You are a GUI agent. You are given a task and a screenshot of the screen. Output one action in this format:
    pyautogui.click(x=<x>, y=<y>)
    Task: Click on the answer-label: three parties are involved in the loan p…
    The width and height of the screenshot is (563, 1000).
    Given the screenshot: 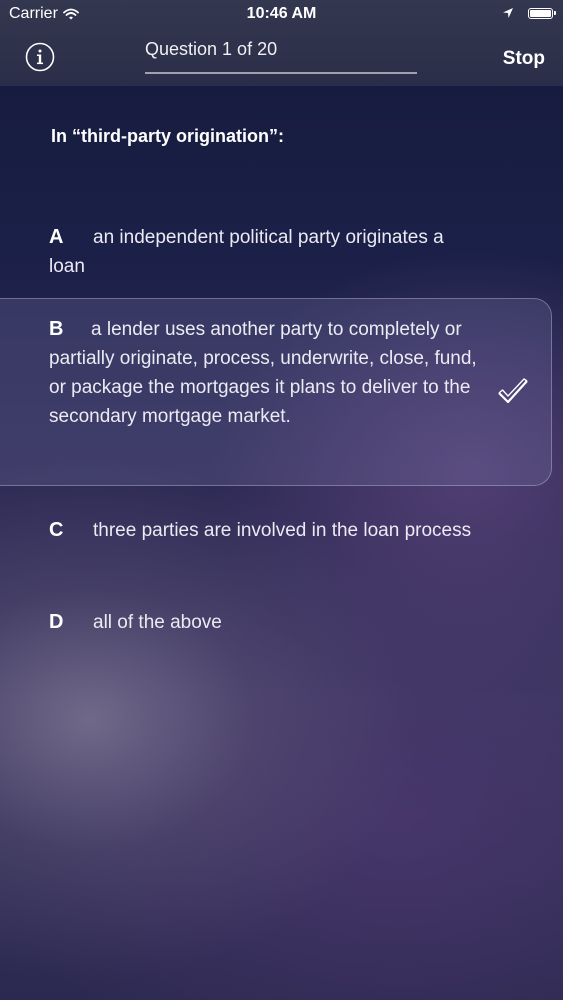 What is the action you would take?
    pyautogui.click(x=282, y=530)
    